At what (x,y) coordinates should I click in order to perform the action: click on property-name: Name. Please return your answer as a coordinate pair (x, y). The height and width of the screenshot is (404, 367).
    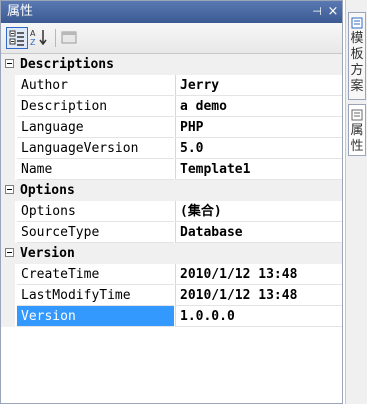
    Looking at the image, I should click on (95, 169).